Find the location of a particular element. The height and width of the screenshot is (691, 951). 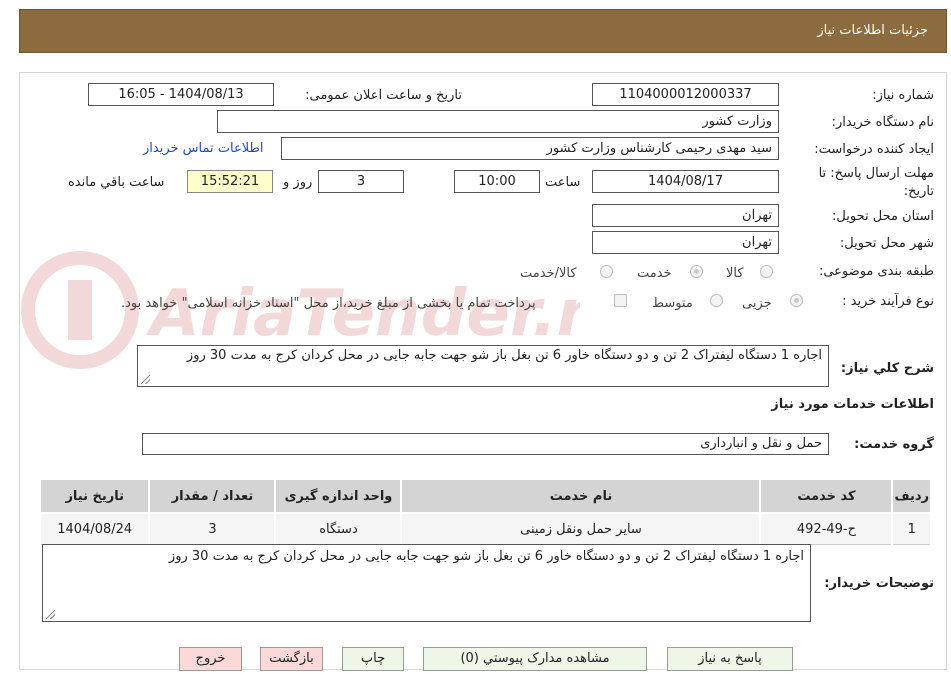

province-field: تهران is located at coordinates (685, 215).